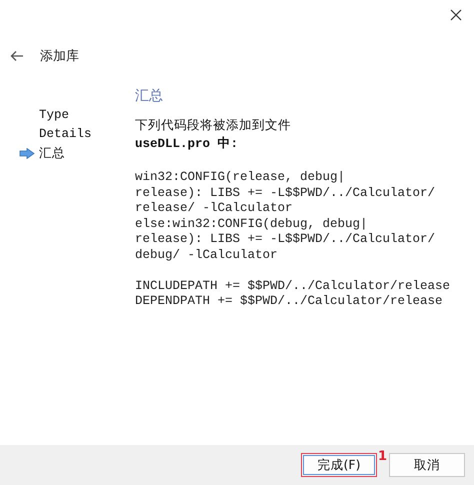 This screenshot has width=474, height=485. What do you see at coordinates (382, 456) in the screenshot?
I see `annotation-number: 1` at bounding box center [382, 456].